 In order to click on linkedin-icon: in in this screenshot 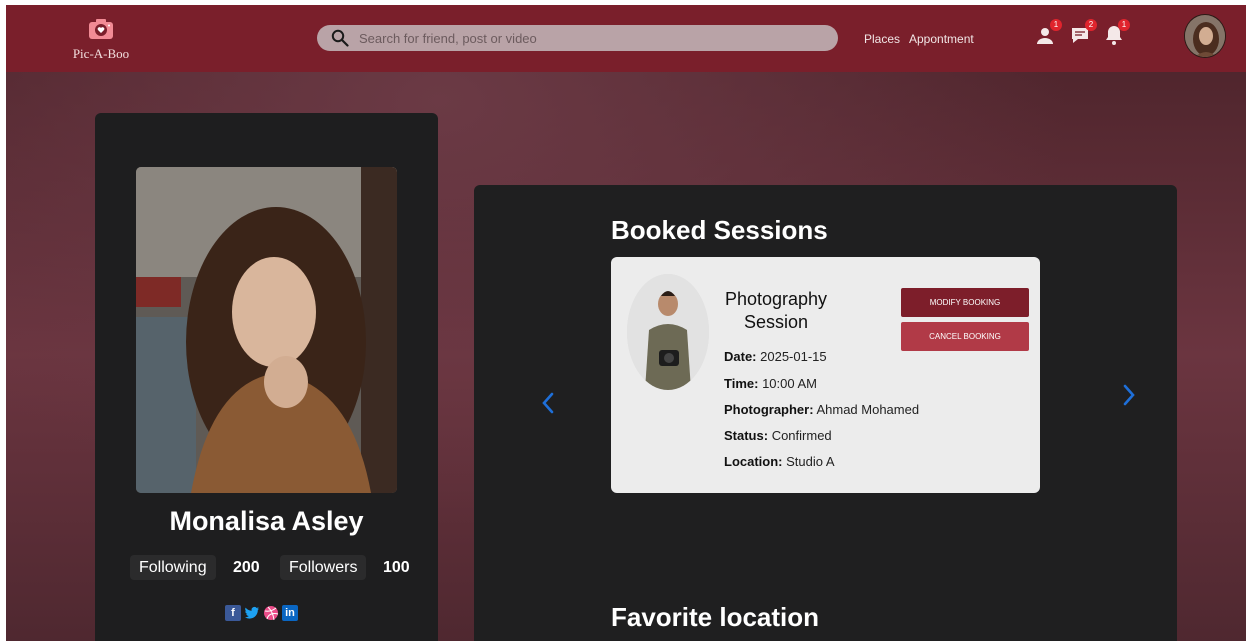, I will do `click(290, 613)`.